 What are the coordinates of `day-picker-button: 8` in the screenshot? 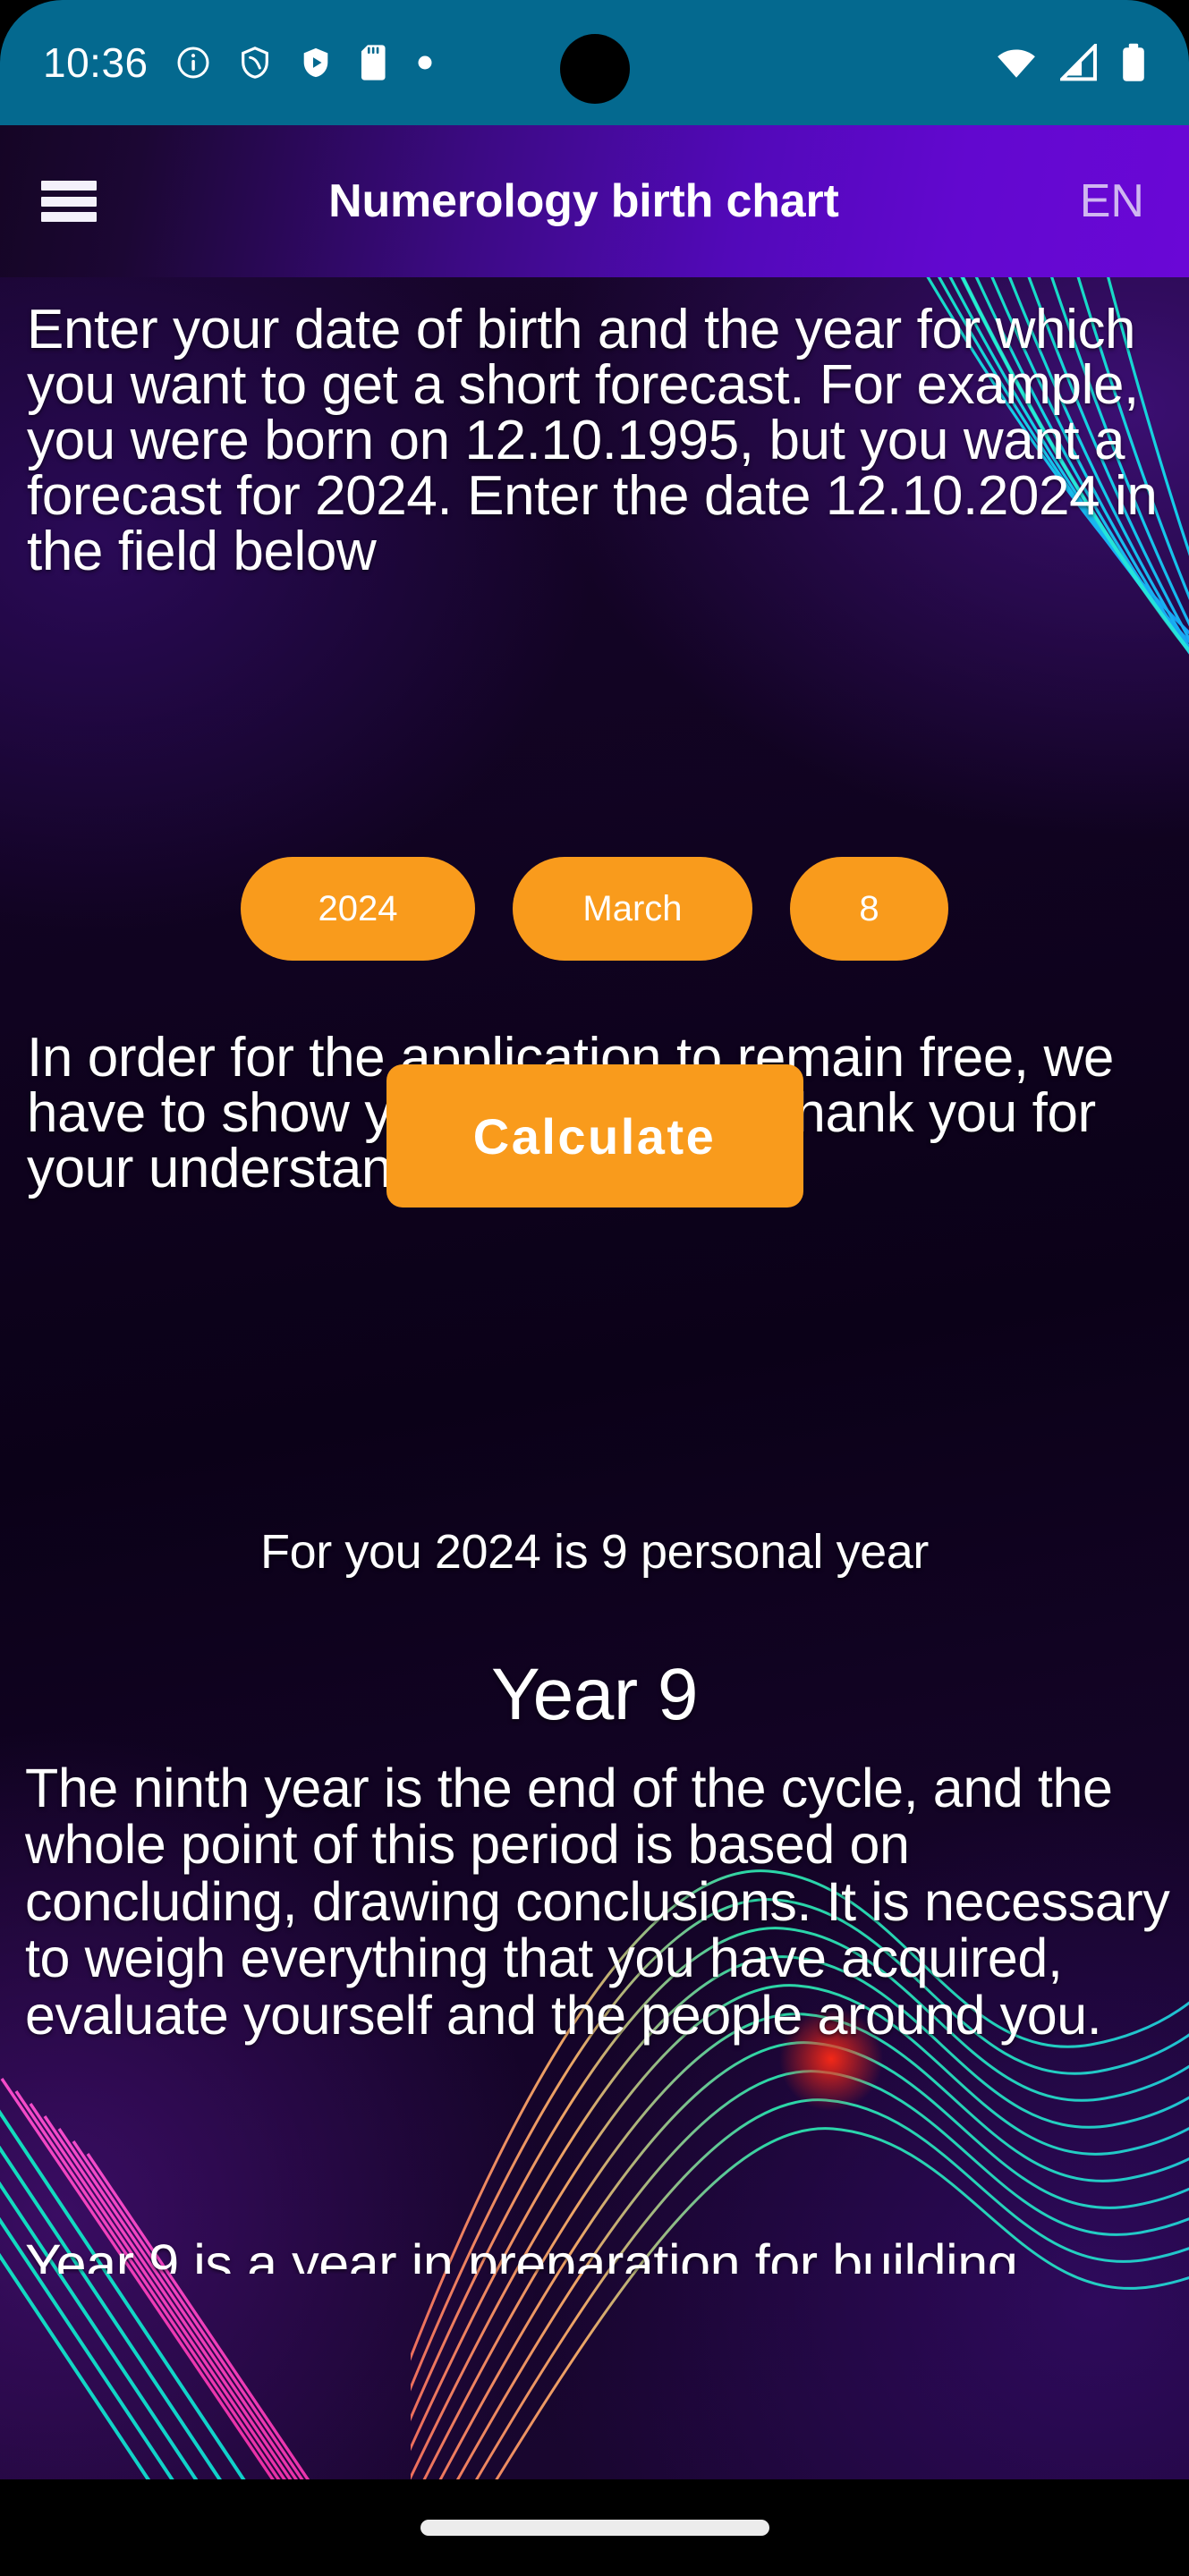 It's located at (869, 909).